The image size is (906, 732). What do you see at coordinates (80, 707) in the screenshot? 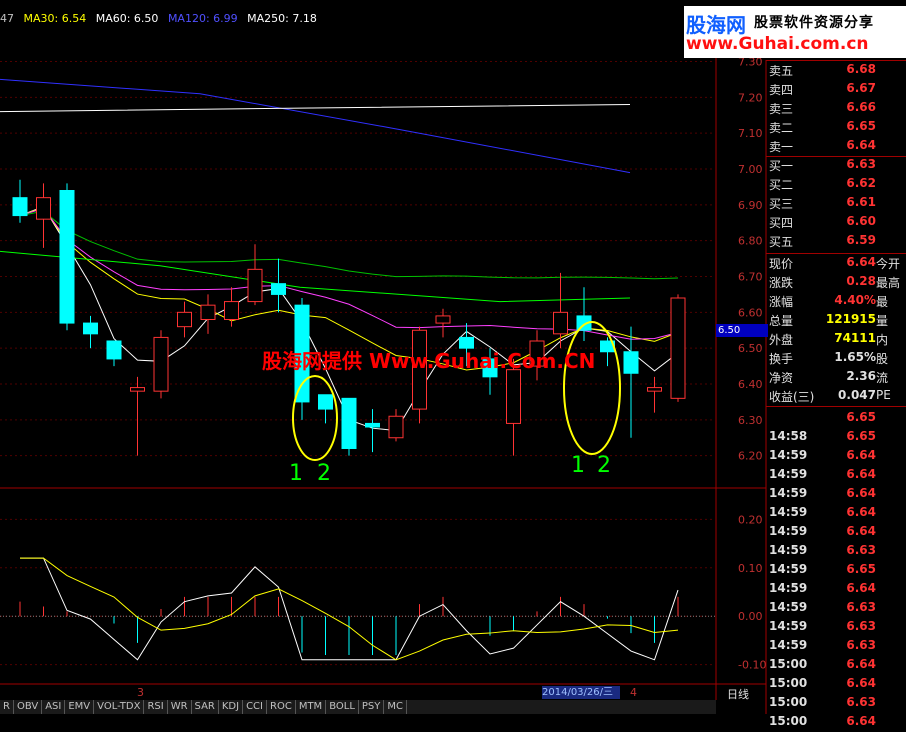
I see `indicator-tab-emv: EMV` at bounding box center [80, 707].